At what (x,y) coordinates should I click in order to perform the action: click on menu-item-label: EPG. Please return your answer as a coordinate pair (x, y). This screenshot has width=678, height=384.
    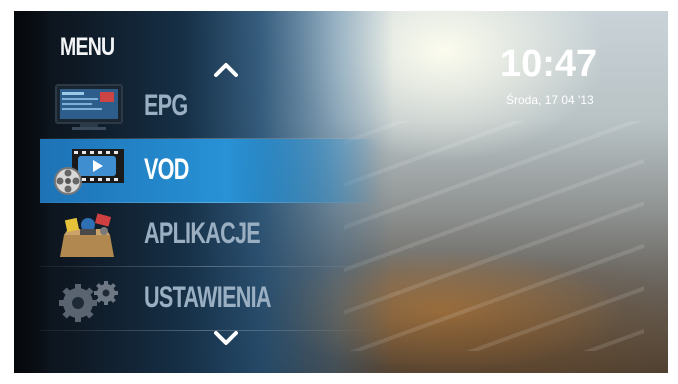
    Looking at the image, I should click on (166, 105).